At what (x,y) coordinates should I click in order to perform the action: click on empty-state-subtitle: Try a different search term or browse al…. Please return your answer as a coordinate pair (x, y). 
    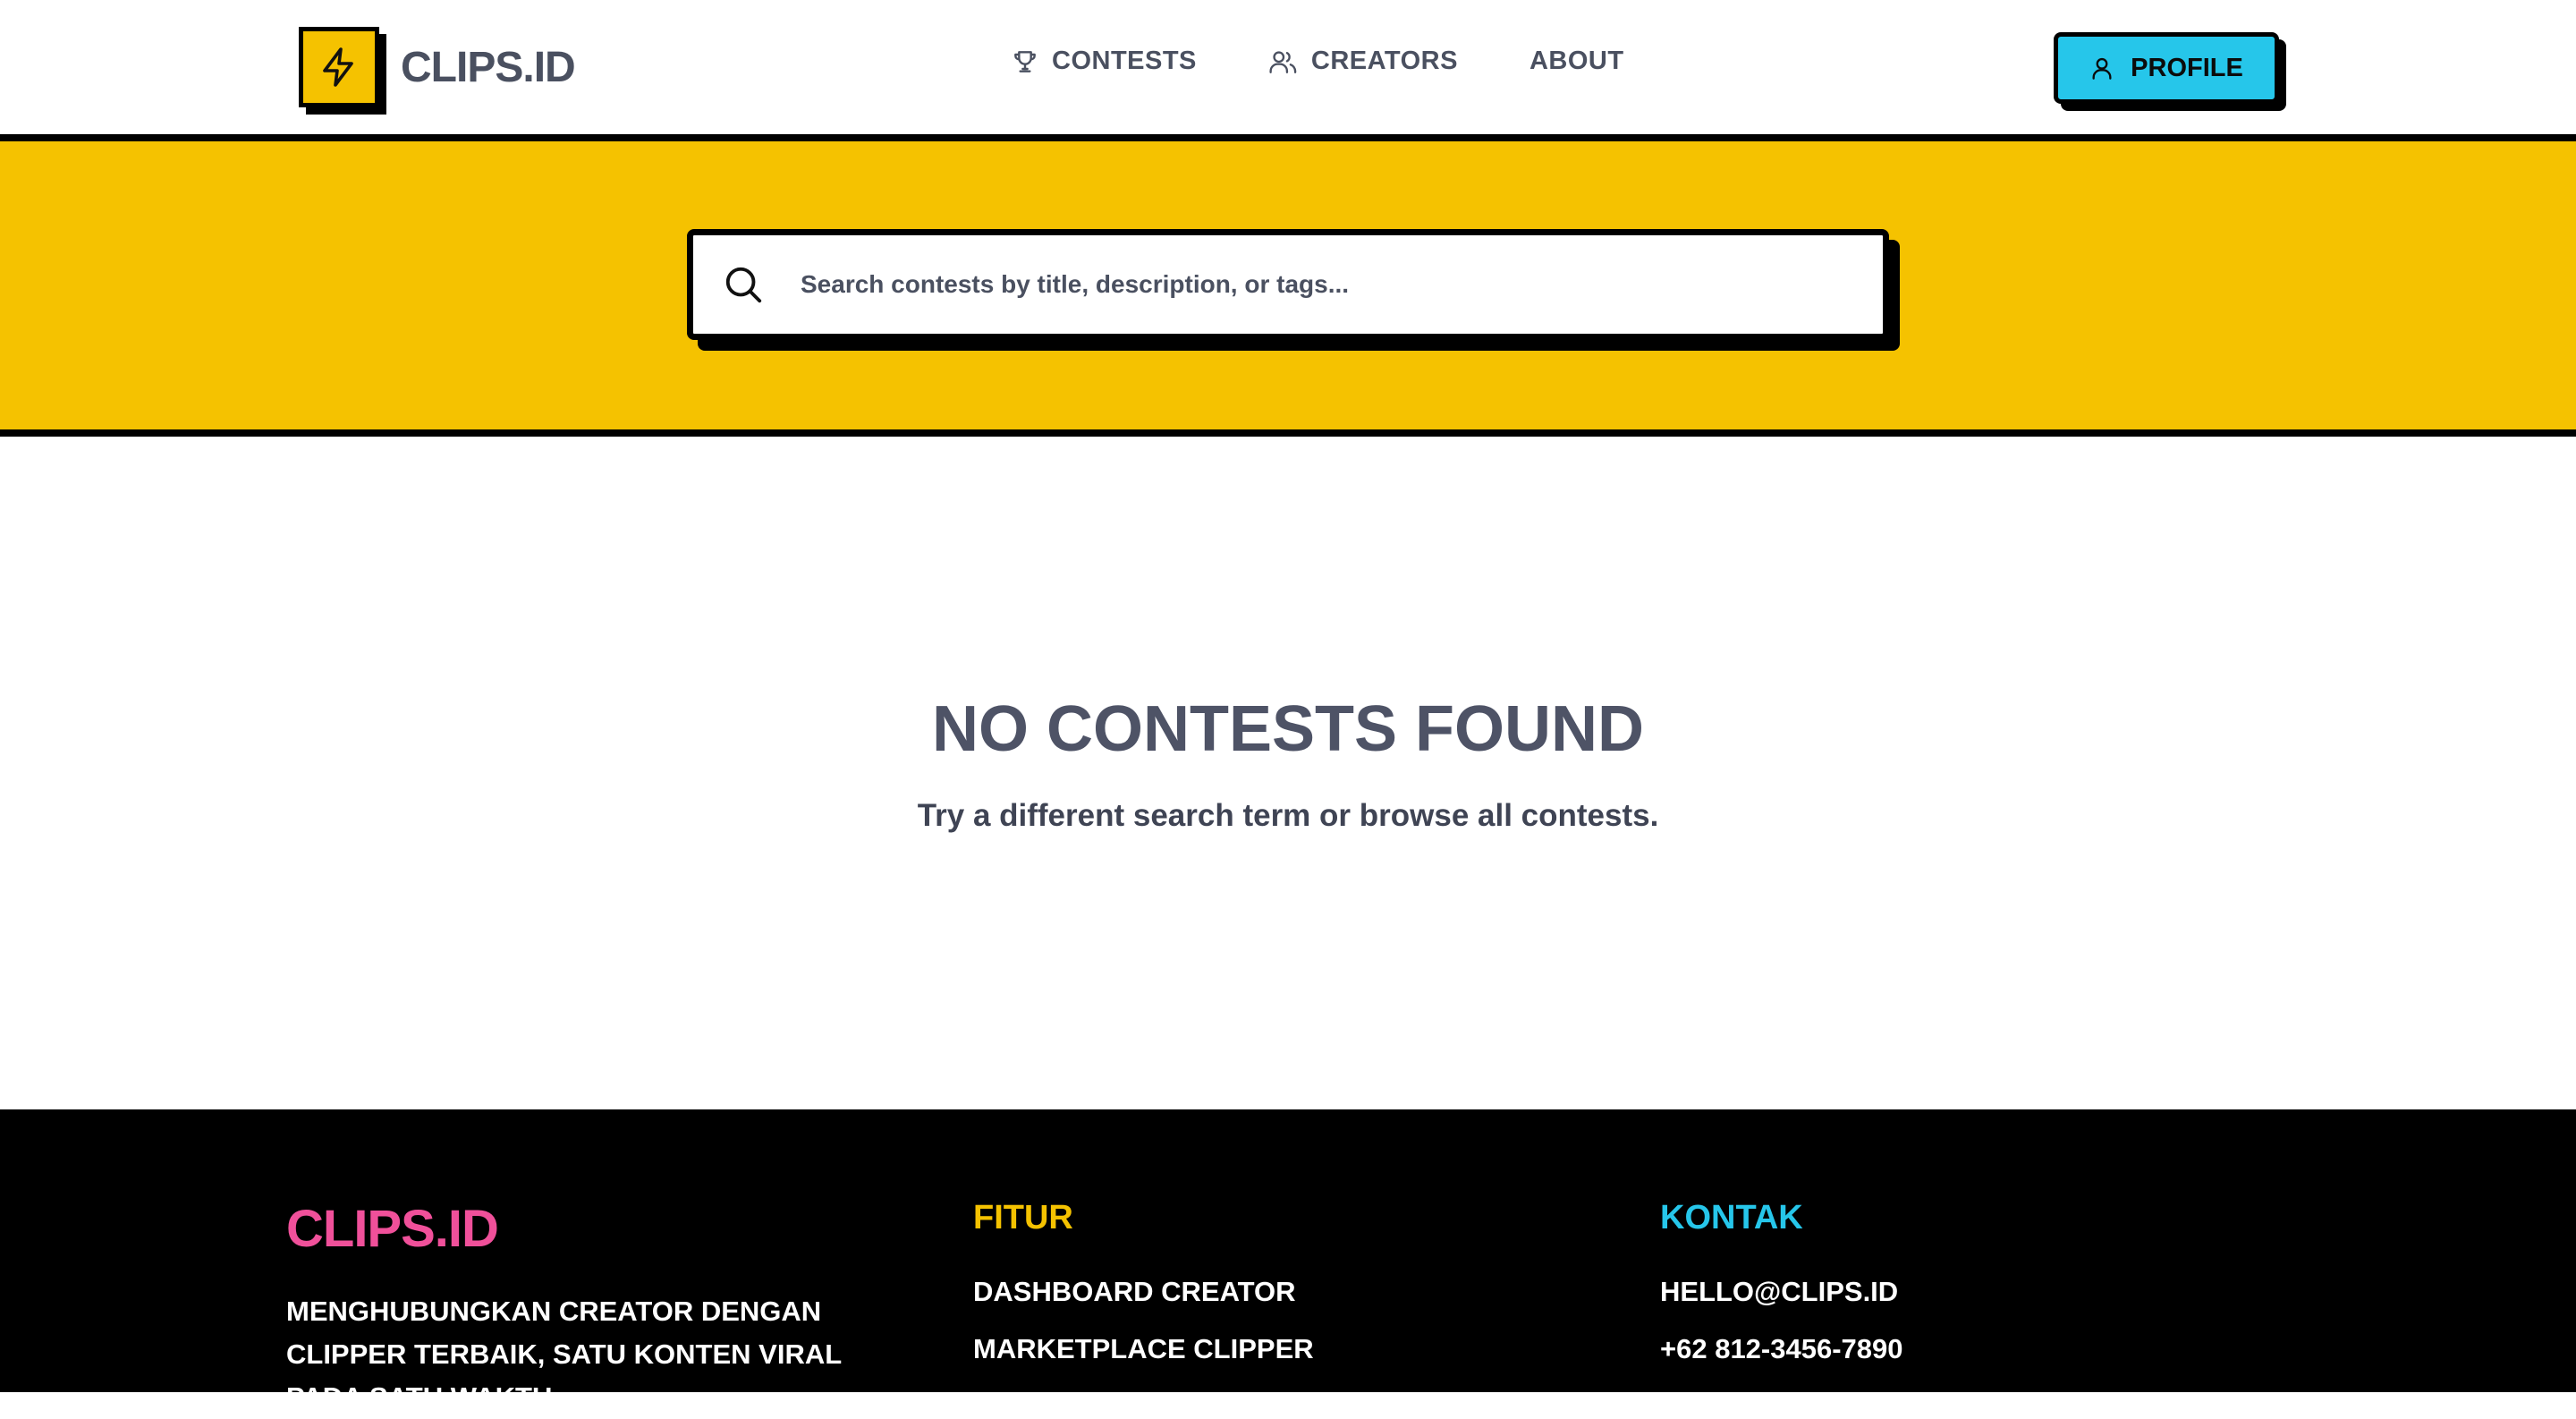
    Looking at the image, I should click on (1288, 815).